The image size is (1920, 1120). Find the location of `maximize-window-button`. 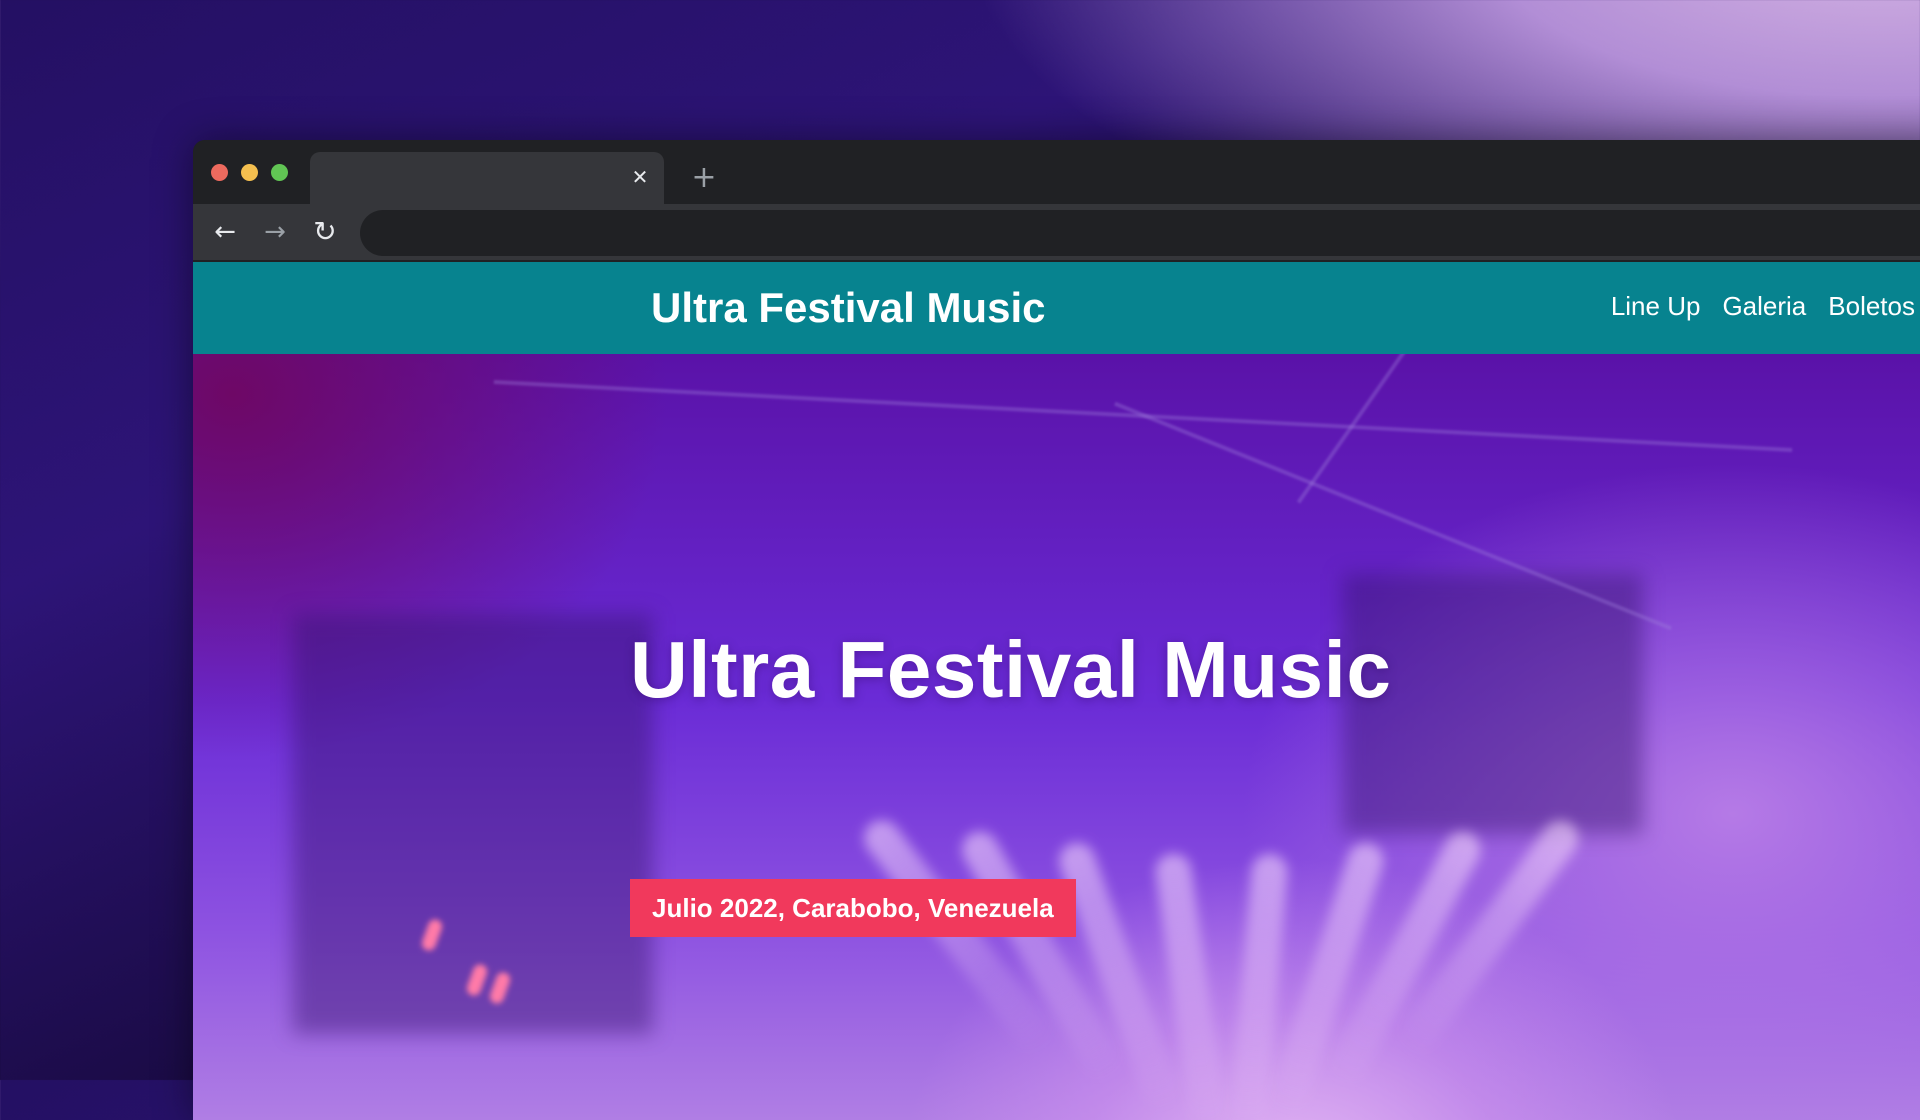

maximize-window-button is located at coordinates (279, 172).